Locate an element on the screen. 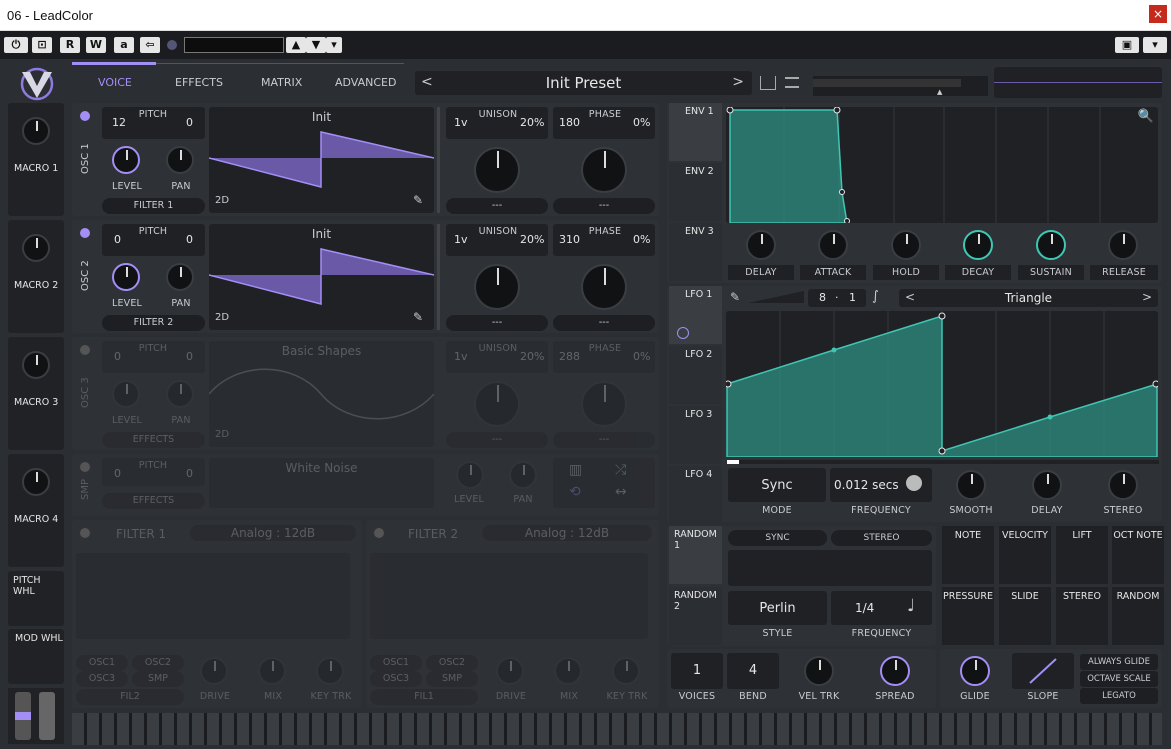  tab-env-1: ENV 1 is located at coordinates (695, 132).